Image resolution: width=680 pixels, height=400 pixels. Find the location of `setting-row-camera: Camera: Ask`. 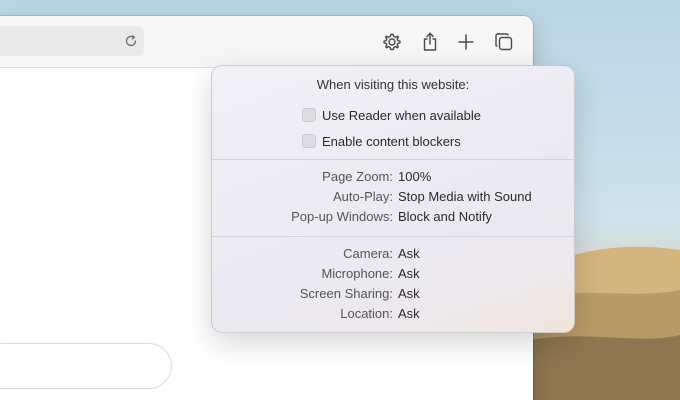

setting-row-camera: Camera: Ask is located at coordinates (393, 255).